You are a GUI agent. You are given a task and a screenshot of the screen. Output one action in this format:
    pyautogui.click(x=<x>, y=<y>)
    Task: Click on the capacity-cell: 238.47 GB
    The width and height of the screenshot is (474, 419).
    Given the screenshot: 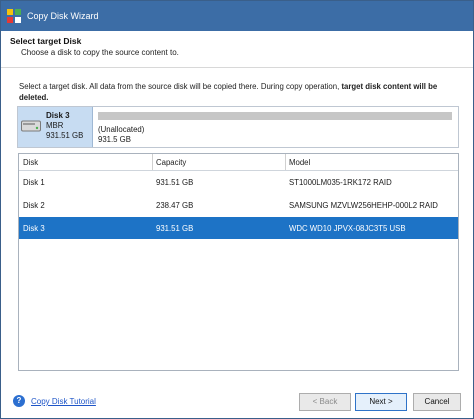 What is the action you would take?
    pyautogui.click(x=175, y=205)
    